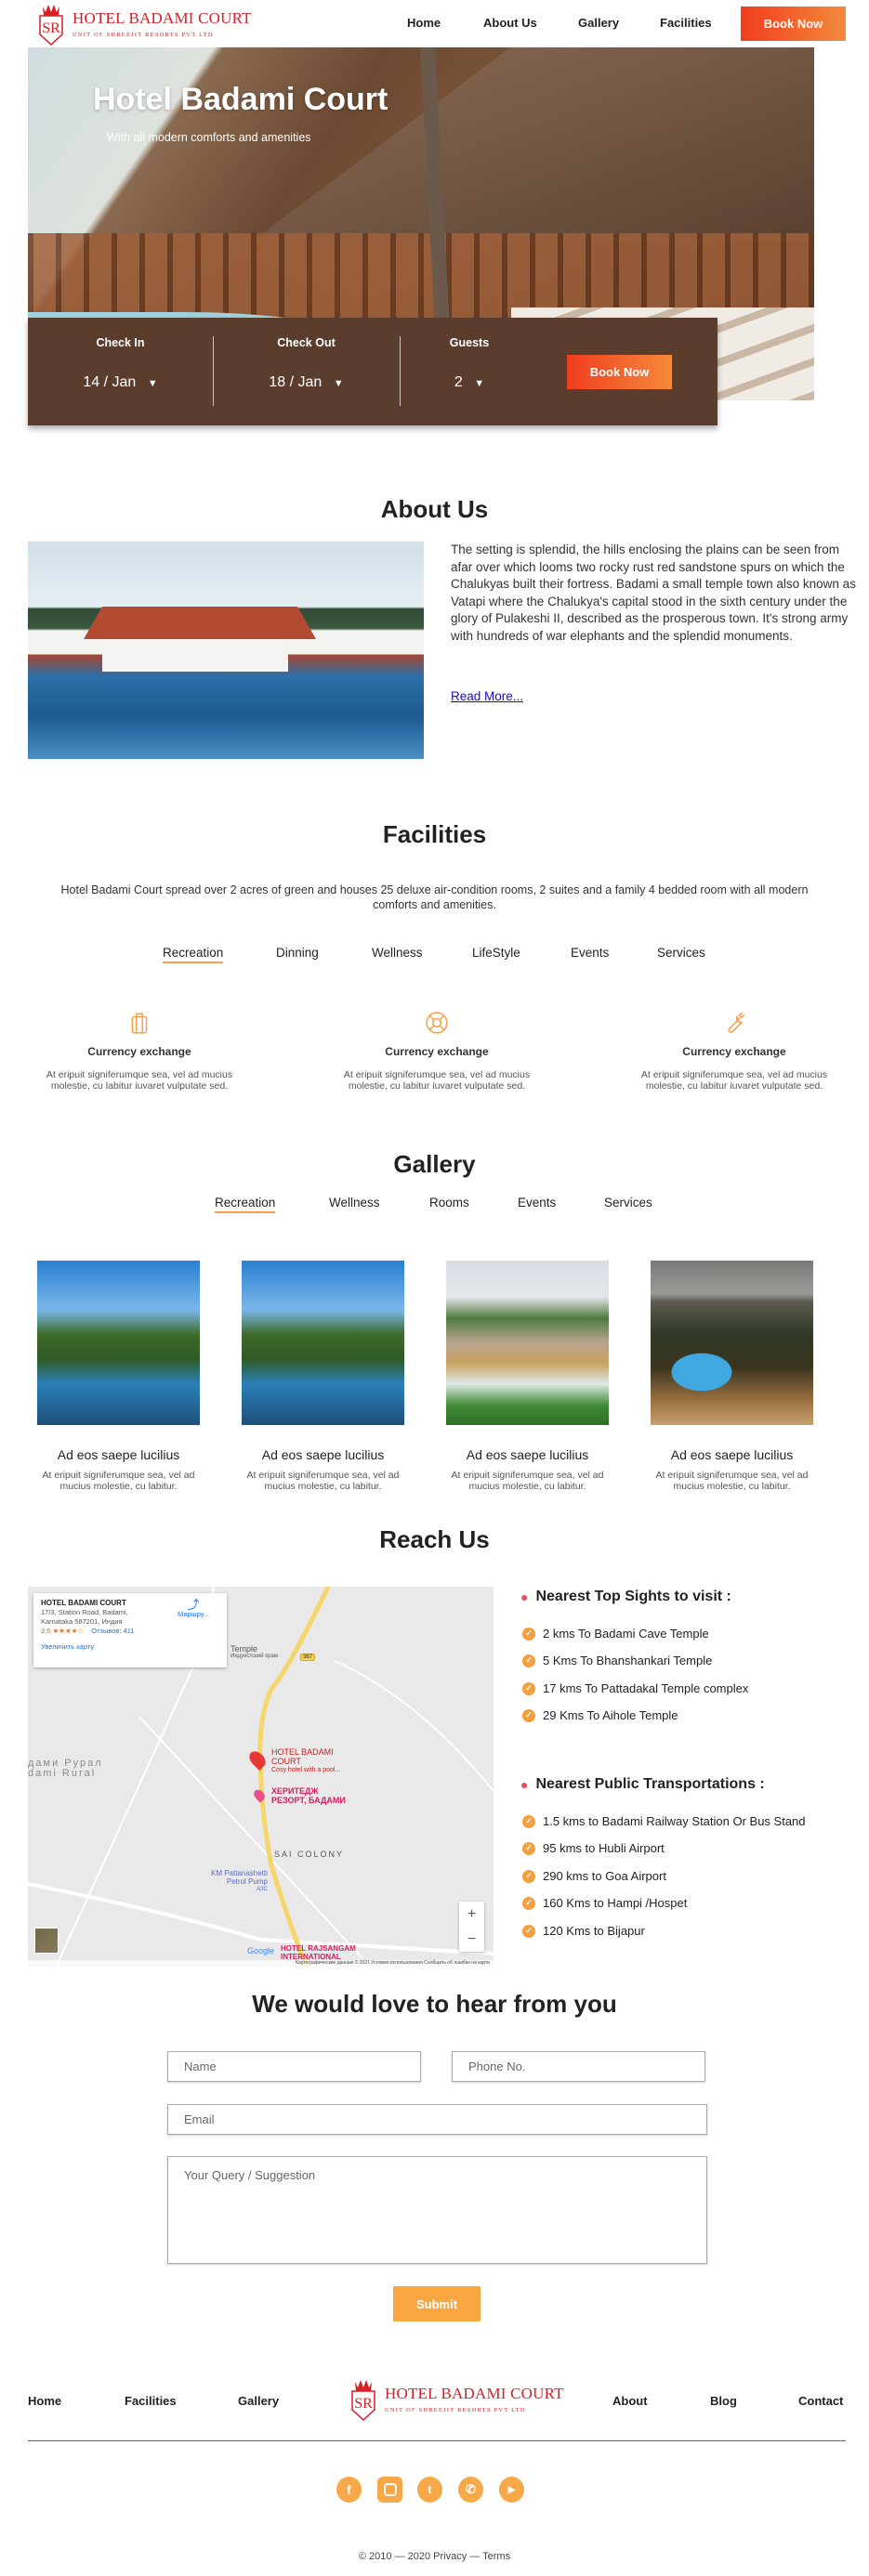 This screenshot has width=869, height=2576. Describe the element at coordinates (723, 2401) in the screenshot. I see `footer-nav-blog: Blog` at that location.